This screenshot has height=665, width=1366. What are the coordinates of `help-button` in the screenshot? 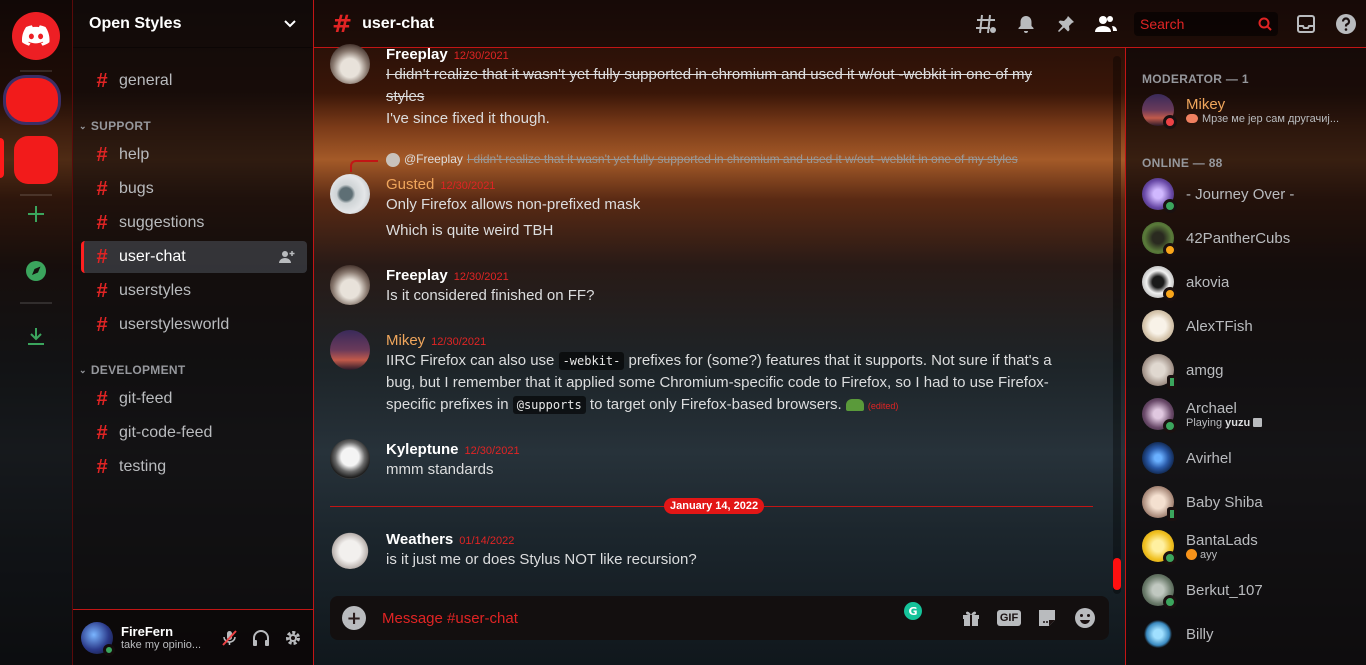 It's located at (1346, 24).